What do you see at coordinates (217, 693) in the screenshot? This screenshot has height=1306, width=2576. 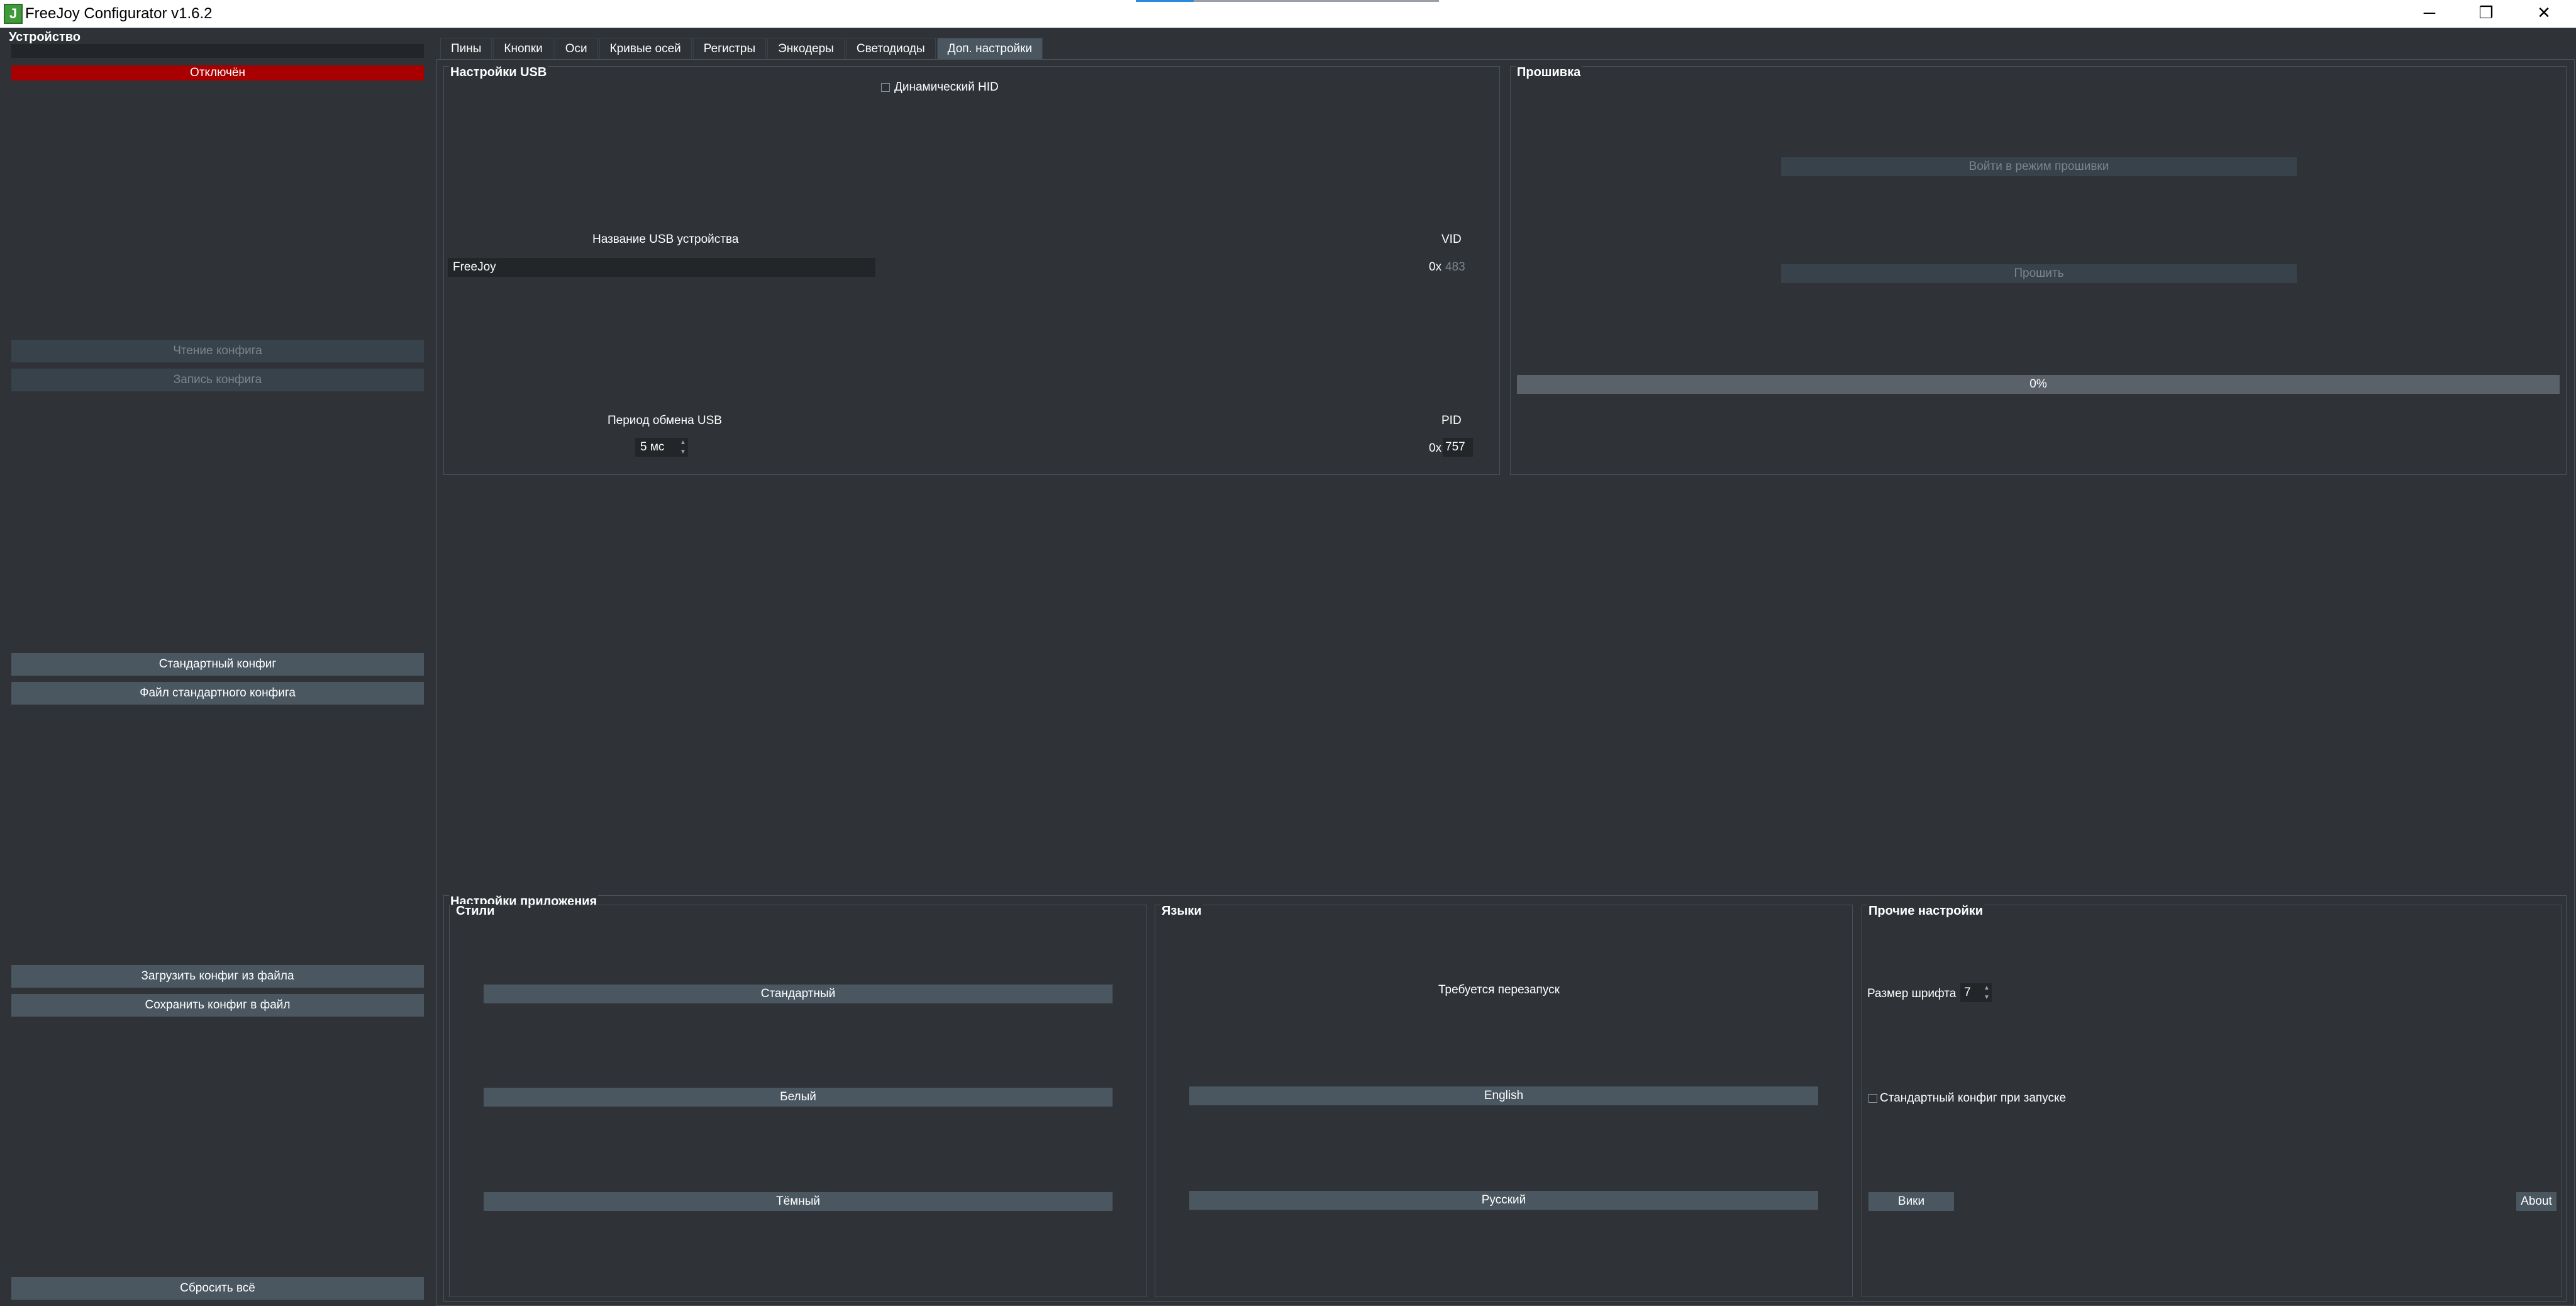 I see `default-config-file-button: Файл стандартного конфига` at bounding box center [217, 693].